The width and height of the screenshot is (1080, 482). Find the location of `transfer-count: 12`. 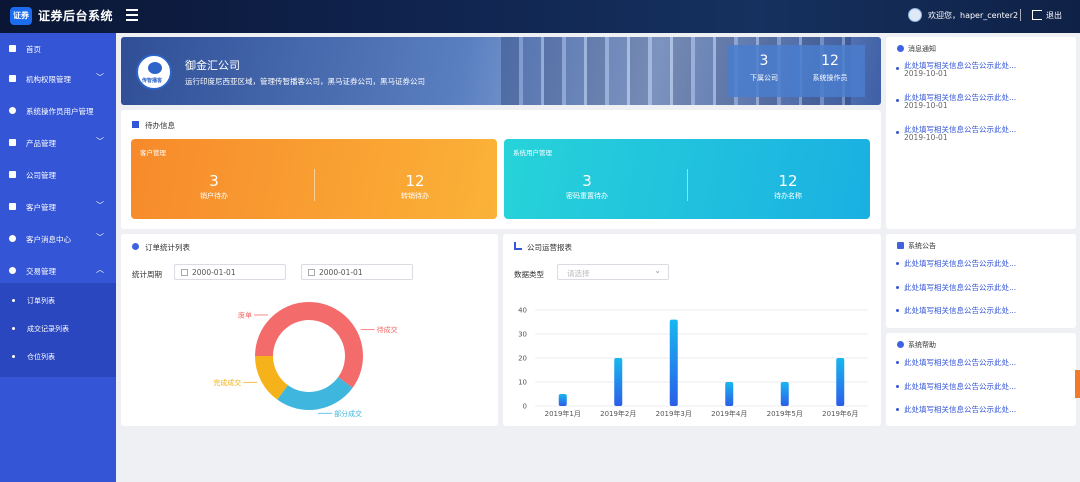

transfer-count: 12 is located at coordinates (415, 181).